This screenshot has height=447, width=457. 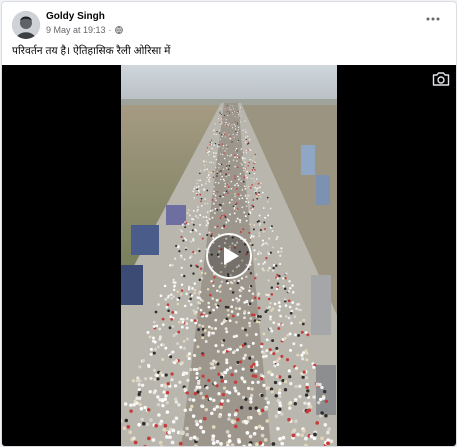 I want to click on post-meta: 9 May at 19:13 ·, so click(x=84, y=30).